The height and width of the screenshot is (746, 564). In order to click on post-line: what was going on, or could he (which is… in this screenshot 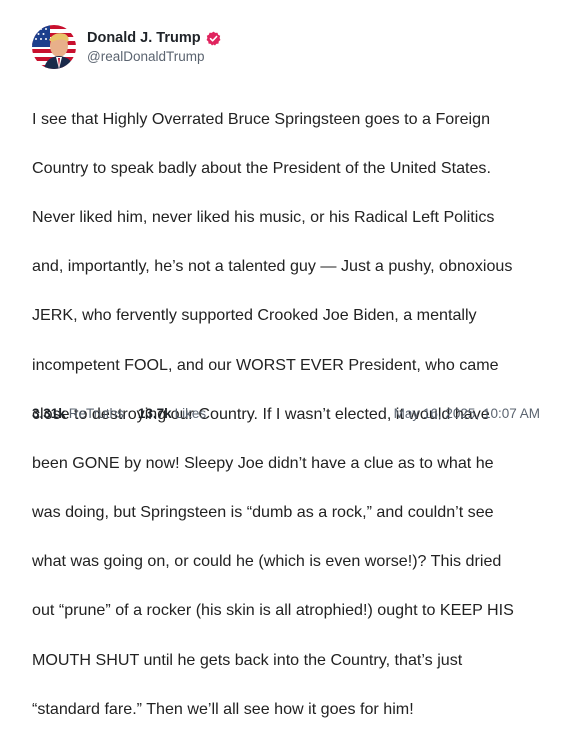, I will do `click(267, 561)`.